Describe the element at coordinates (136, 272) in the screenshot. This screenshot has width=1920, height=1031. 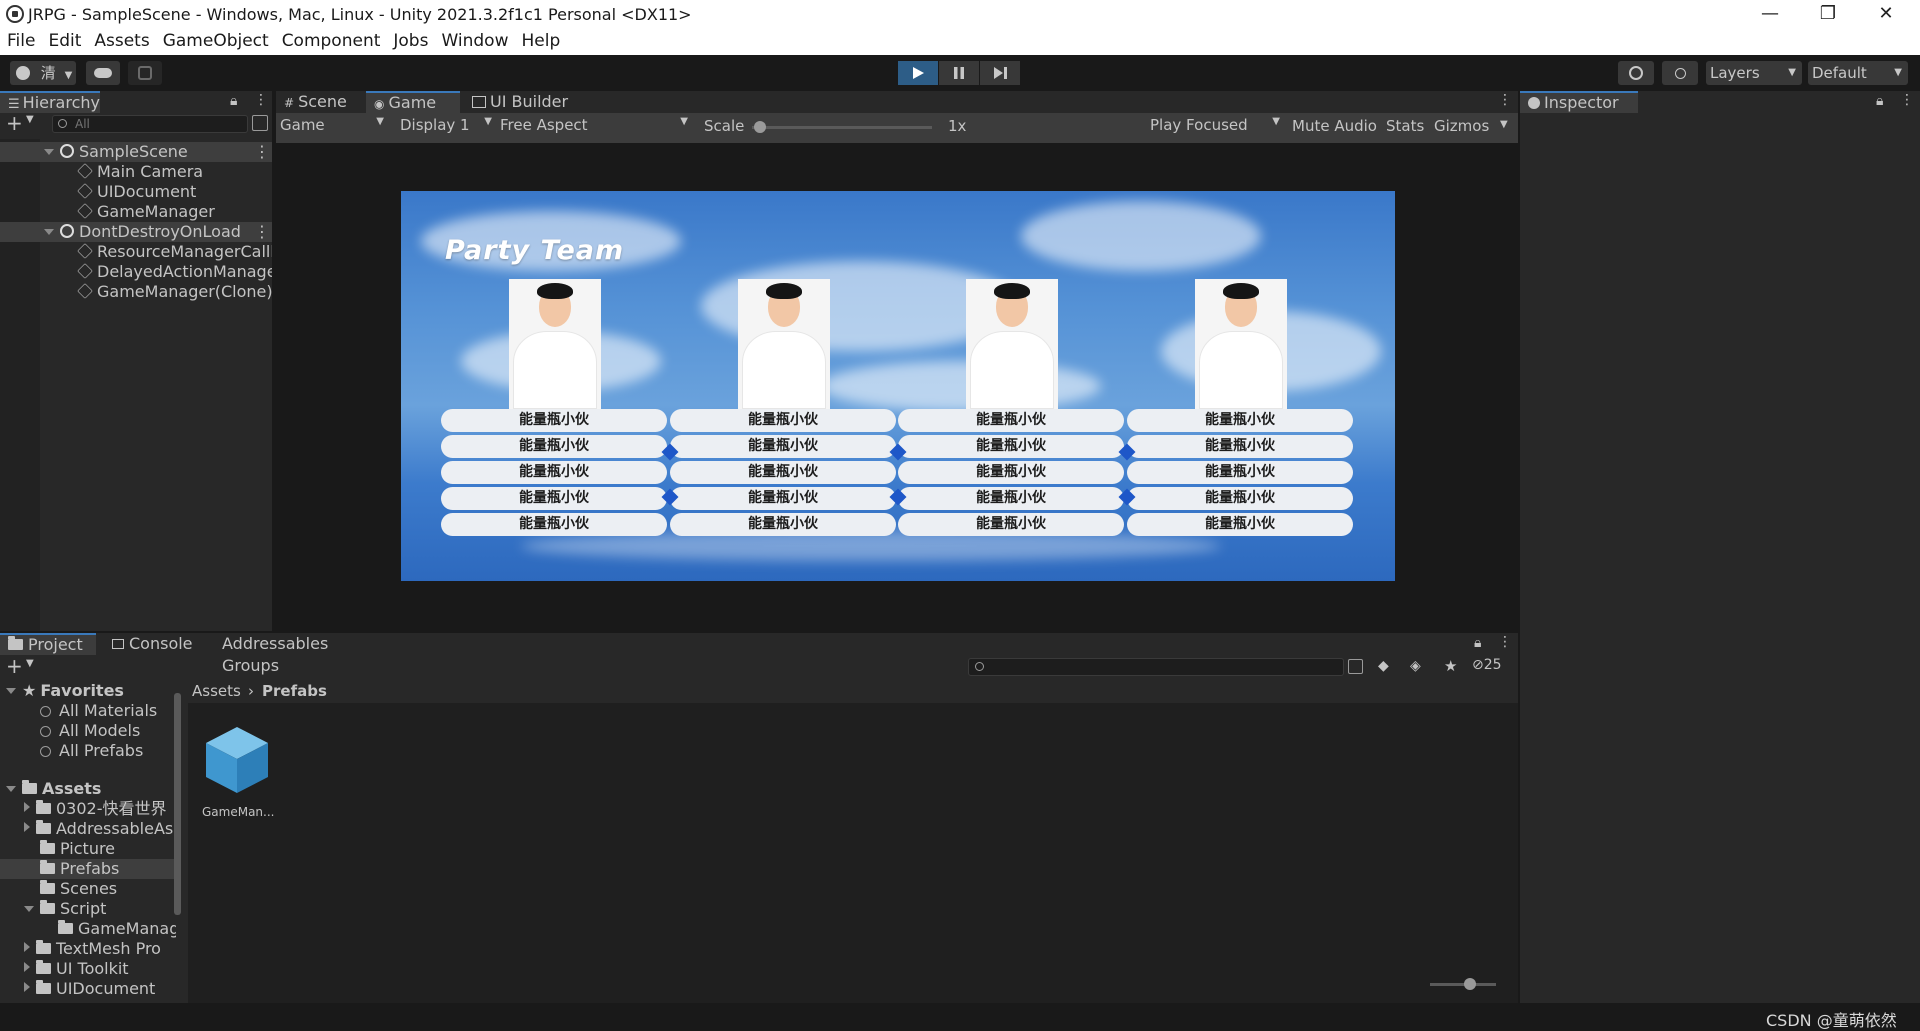
I see `tree-row-delayedactionmanager: DelayedActionManager` at that location.